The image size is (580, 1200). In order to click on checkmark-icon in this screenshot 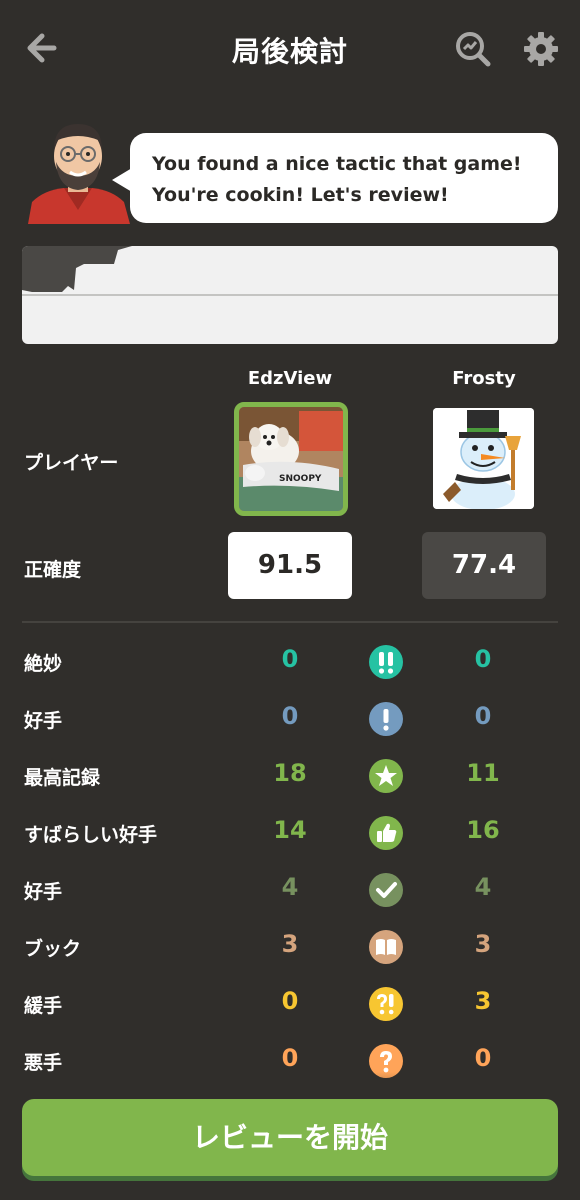, I will do `click(386, 890)`.